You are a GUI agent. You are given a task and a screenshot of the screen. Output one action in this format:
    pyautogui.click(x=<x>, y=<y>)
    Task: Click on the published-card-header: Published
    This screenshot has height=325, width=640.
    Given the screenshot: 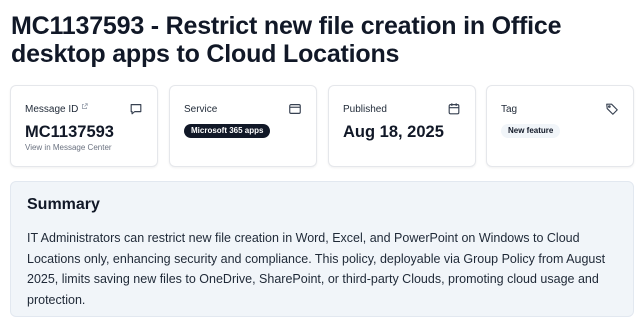 What is the action you would take?
    pyautogui.click(x=402, y=109)
    